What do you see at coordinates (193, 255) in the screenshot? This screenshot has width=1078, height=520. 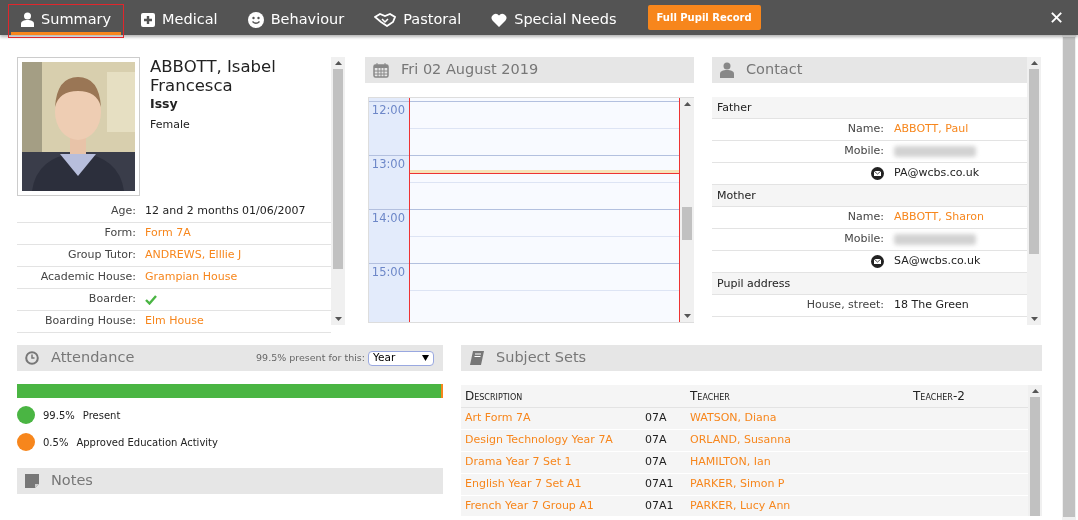 I see `field-link: ANDREWS, Elllie J` at bounding box center [193, 255].